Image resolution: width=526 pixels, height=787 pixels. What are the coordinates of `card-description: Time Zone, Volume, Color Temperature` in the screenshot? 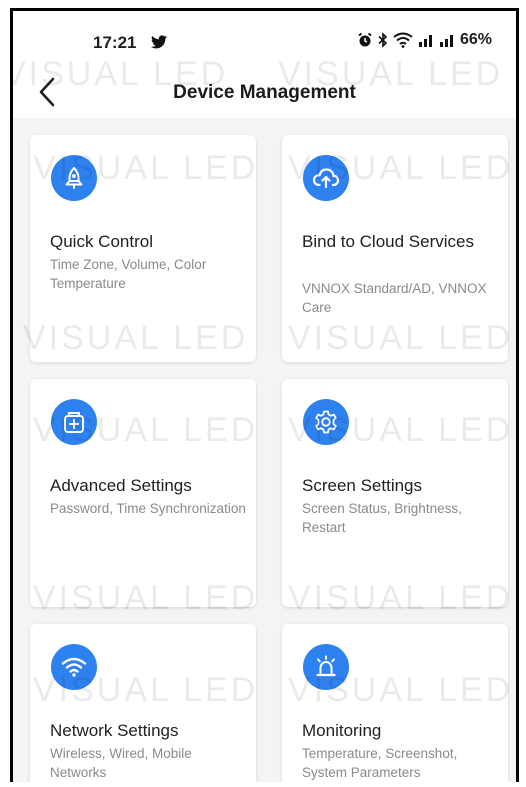 It's located at (128, 274).